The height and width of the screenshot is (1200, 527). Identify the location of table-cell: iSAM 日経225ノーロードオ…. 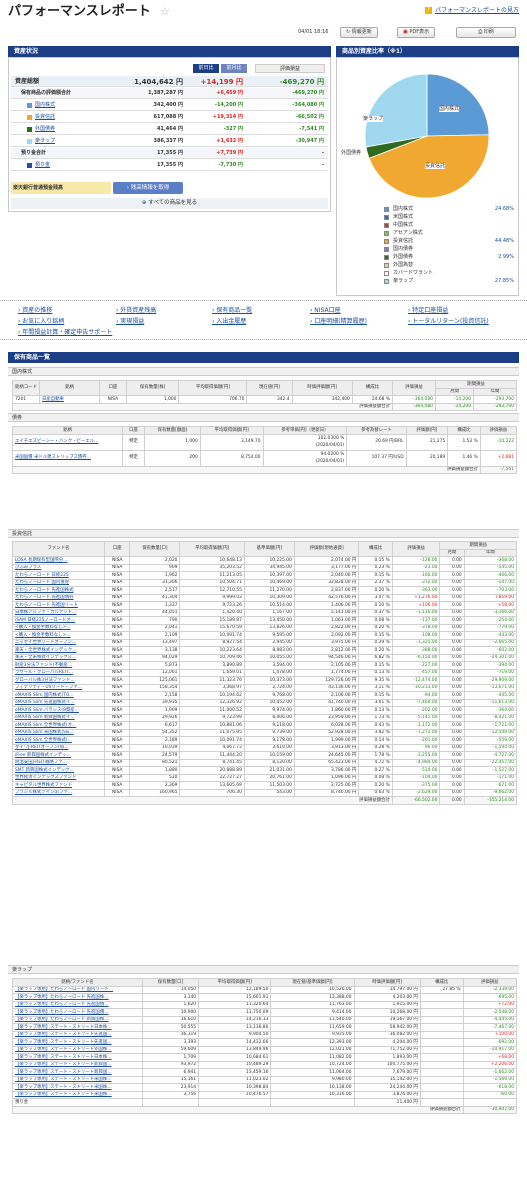
(58, 620).